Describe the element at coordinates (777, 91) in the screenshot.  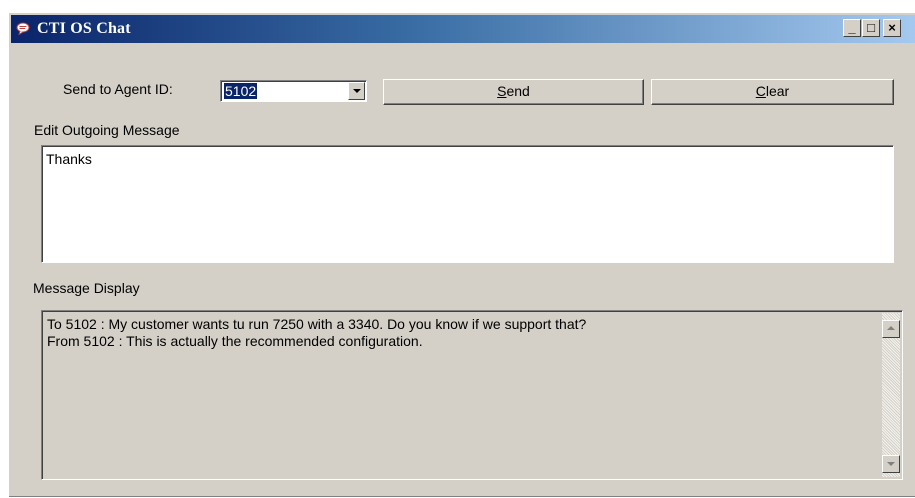
I see `clear-label: lear` at that location.